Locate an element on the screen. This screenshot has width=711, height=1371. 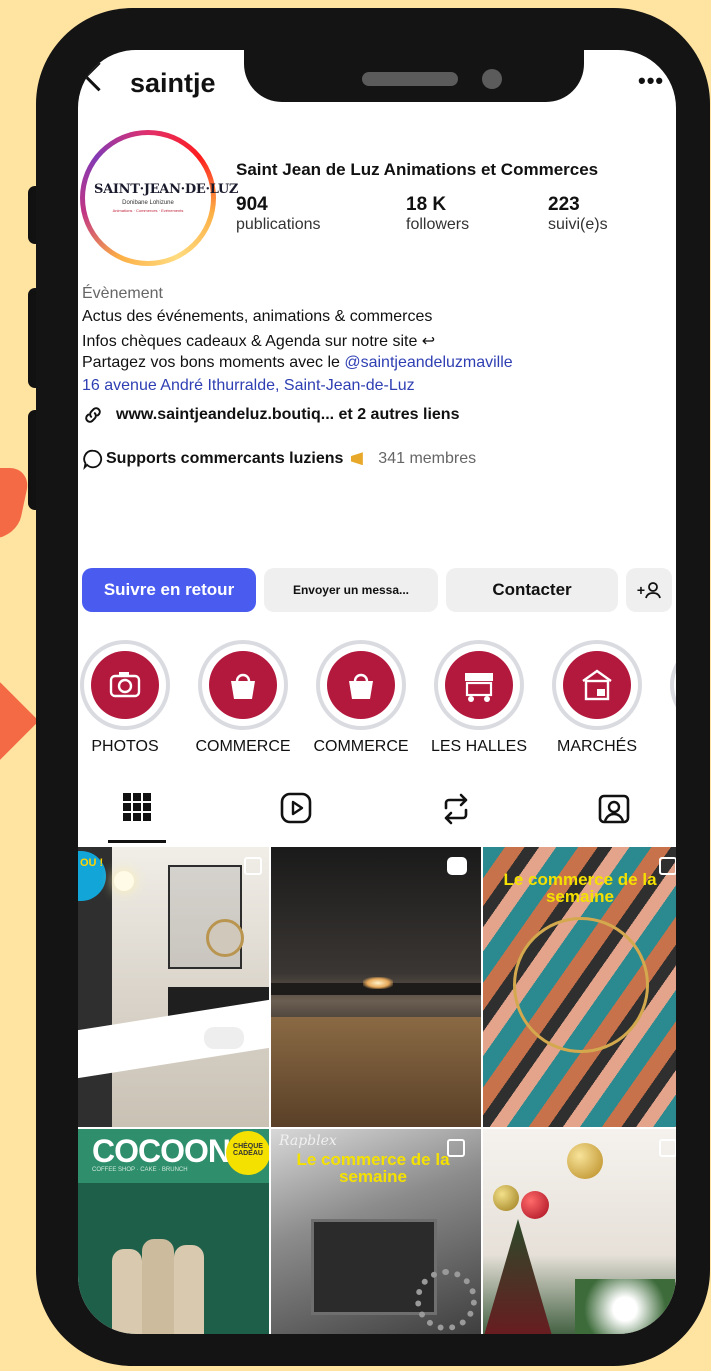
cocoon-sign: COCOON is located at coordinates (161, 1151).